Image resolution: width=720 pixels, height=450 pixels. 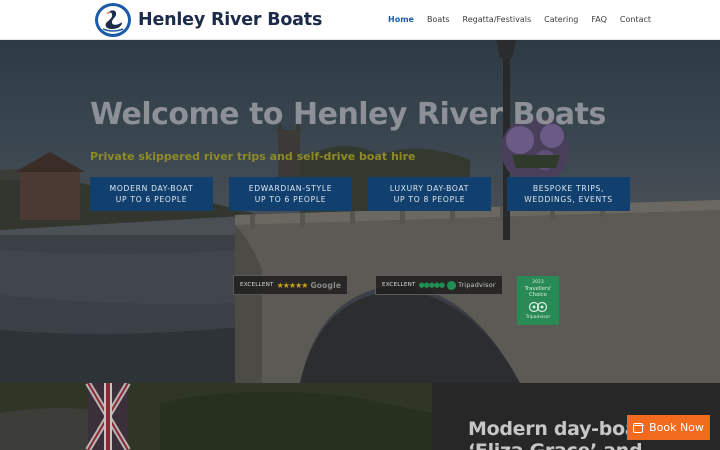 I want to click on swan-logo-icon, so click(x=113, y=20).